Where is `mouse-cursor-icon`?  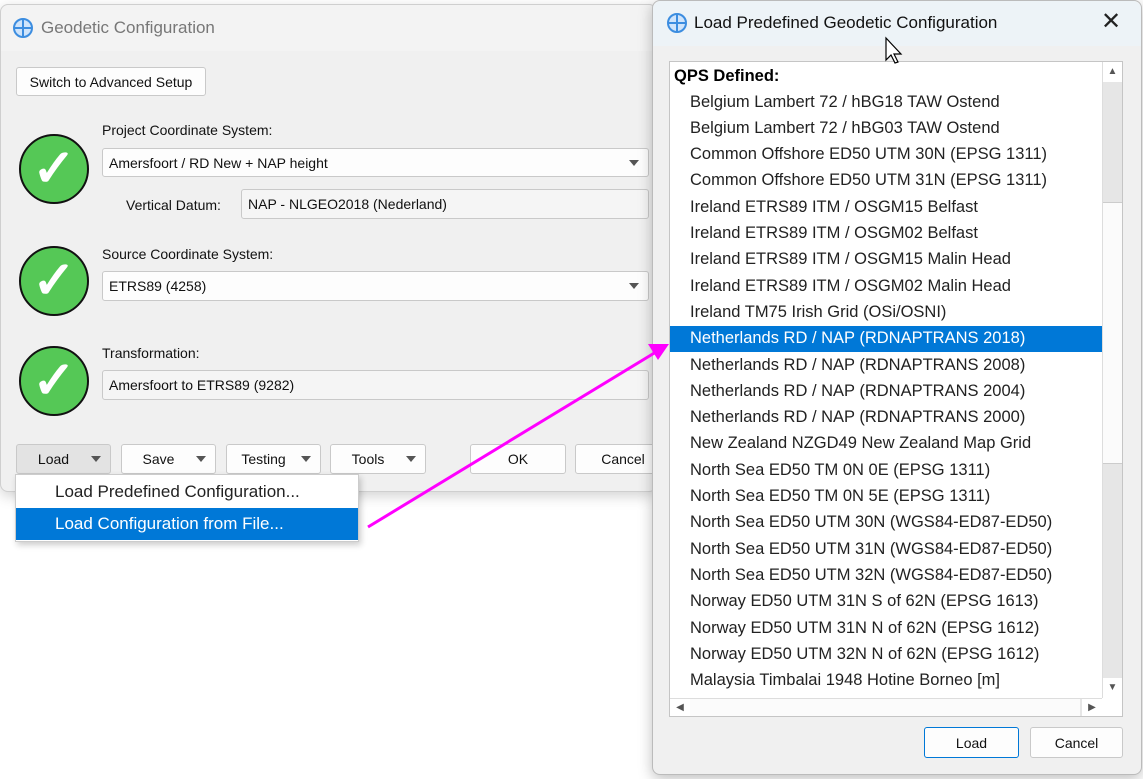
mouse-cursor-icon is located at coordinates (894, 50).